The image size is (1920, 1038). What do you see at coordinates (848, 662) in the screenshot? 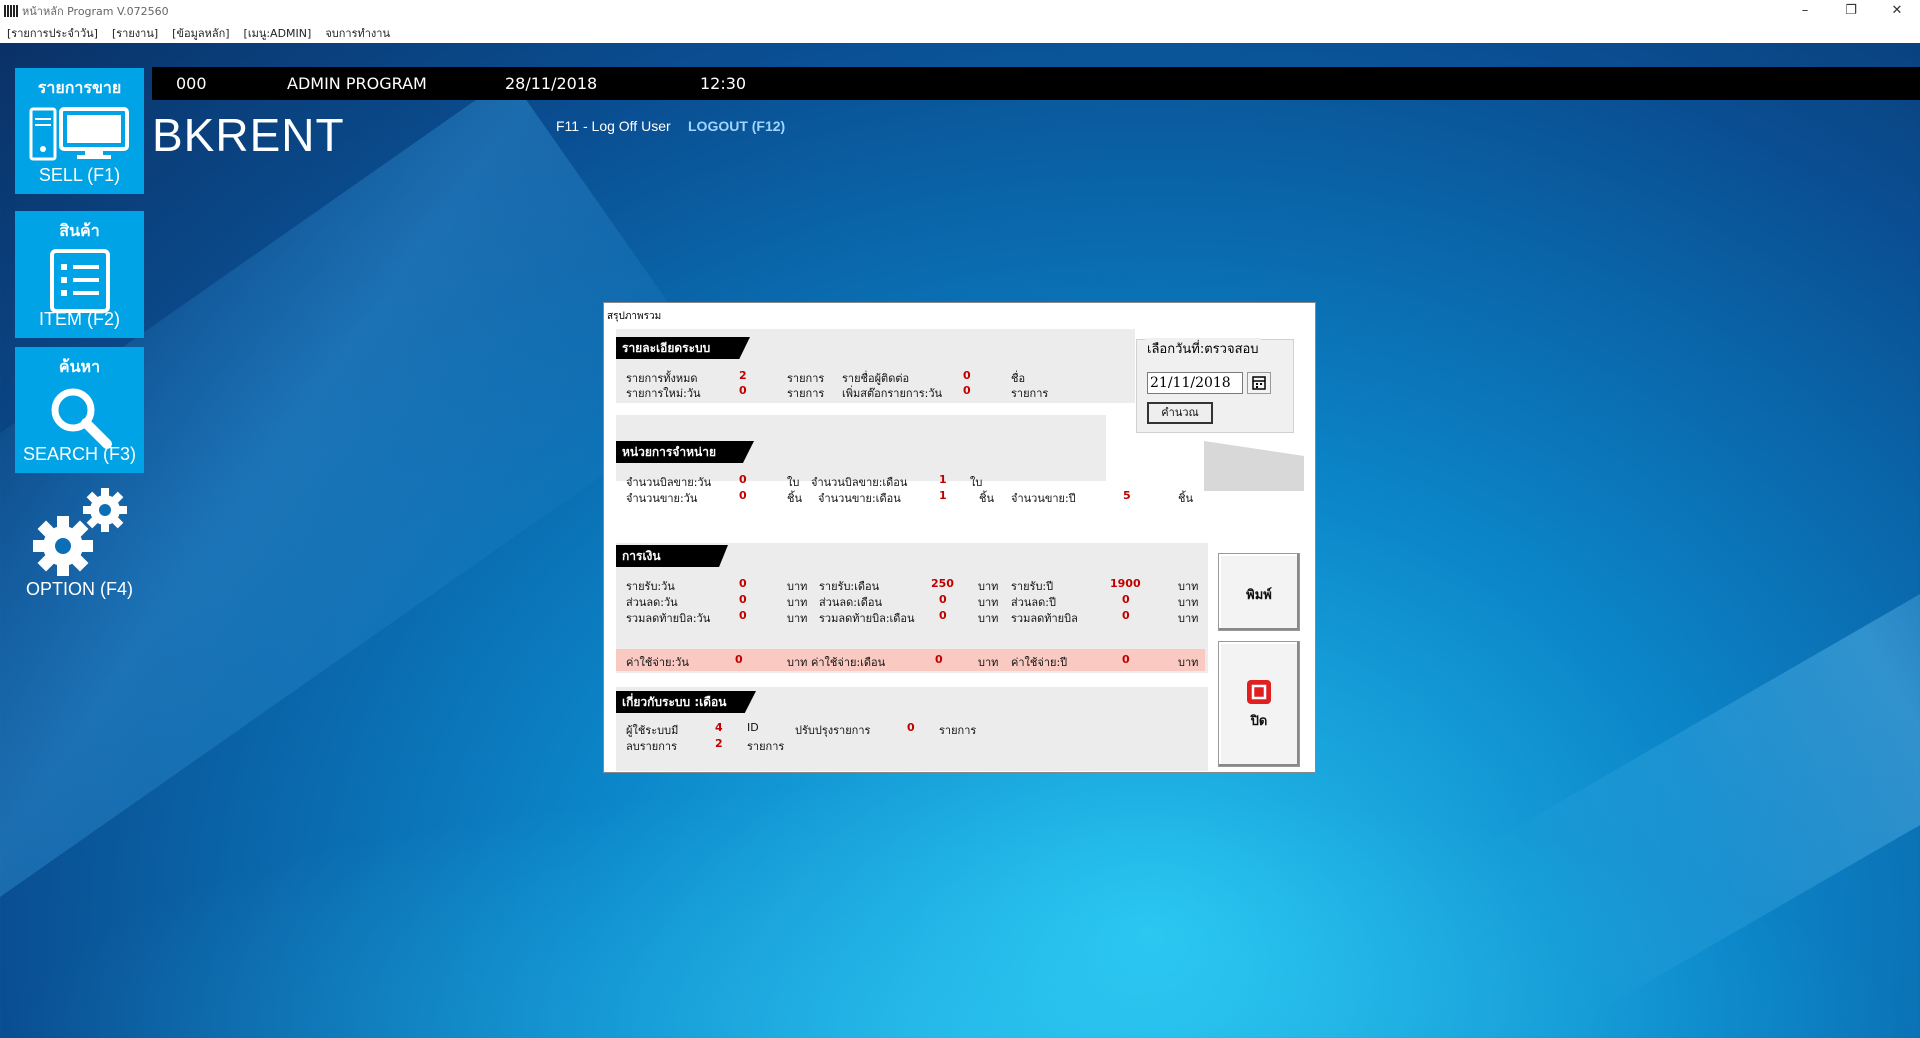
I see `expense-month-label: ค่าใช้จ่าย:เดือน` at bounding box center [848, 662].